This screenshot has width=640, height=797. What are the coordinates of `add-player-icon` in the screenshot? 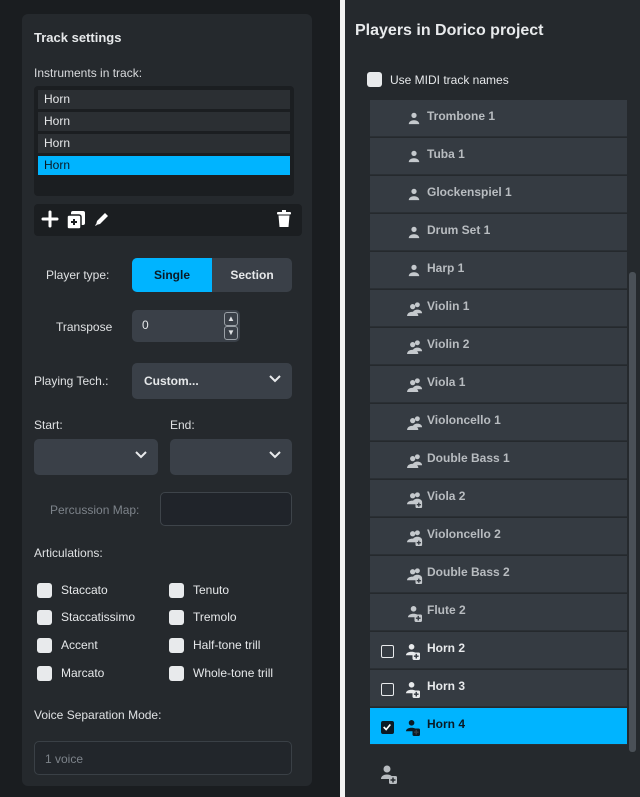 It's located at (389, 774).